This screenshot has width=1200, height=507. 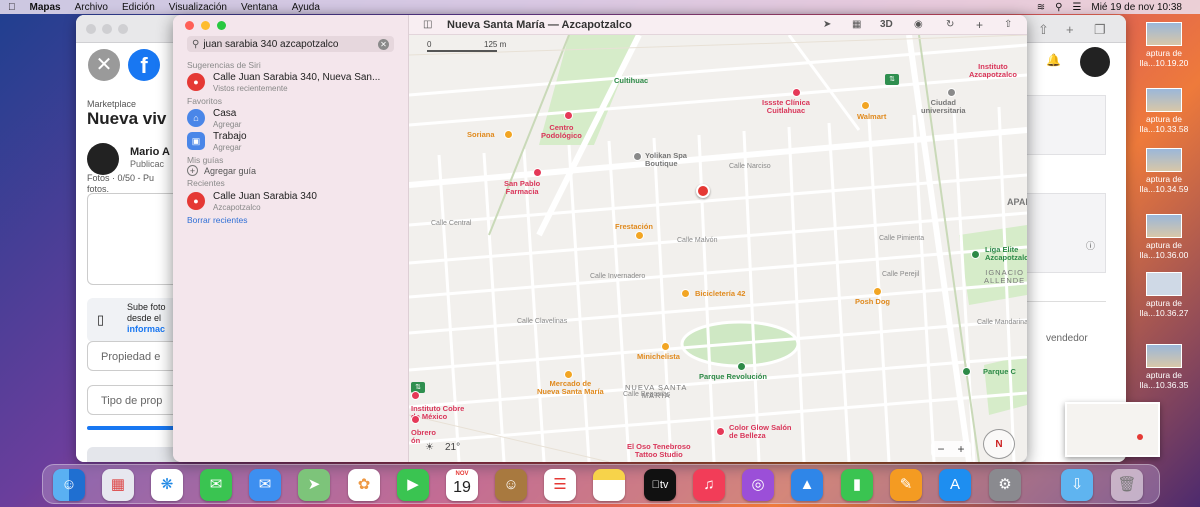 I want to click on label-el-oso: El Oso Tenebroso Tattoo Studio, so click(x=659, y=451).